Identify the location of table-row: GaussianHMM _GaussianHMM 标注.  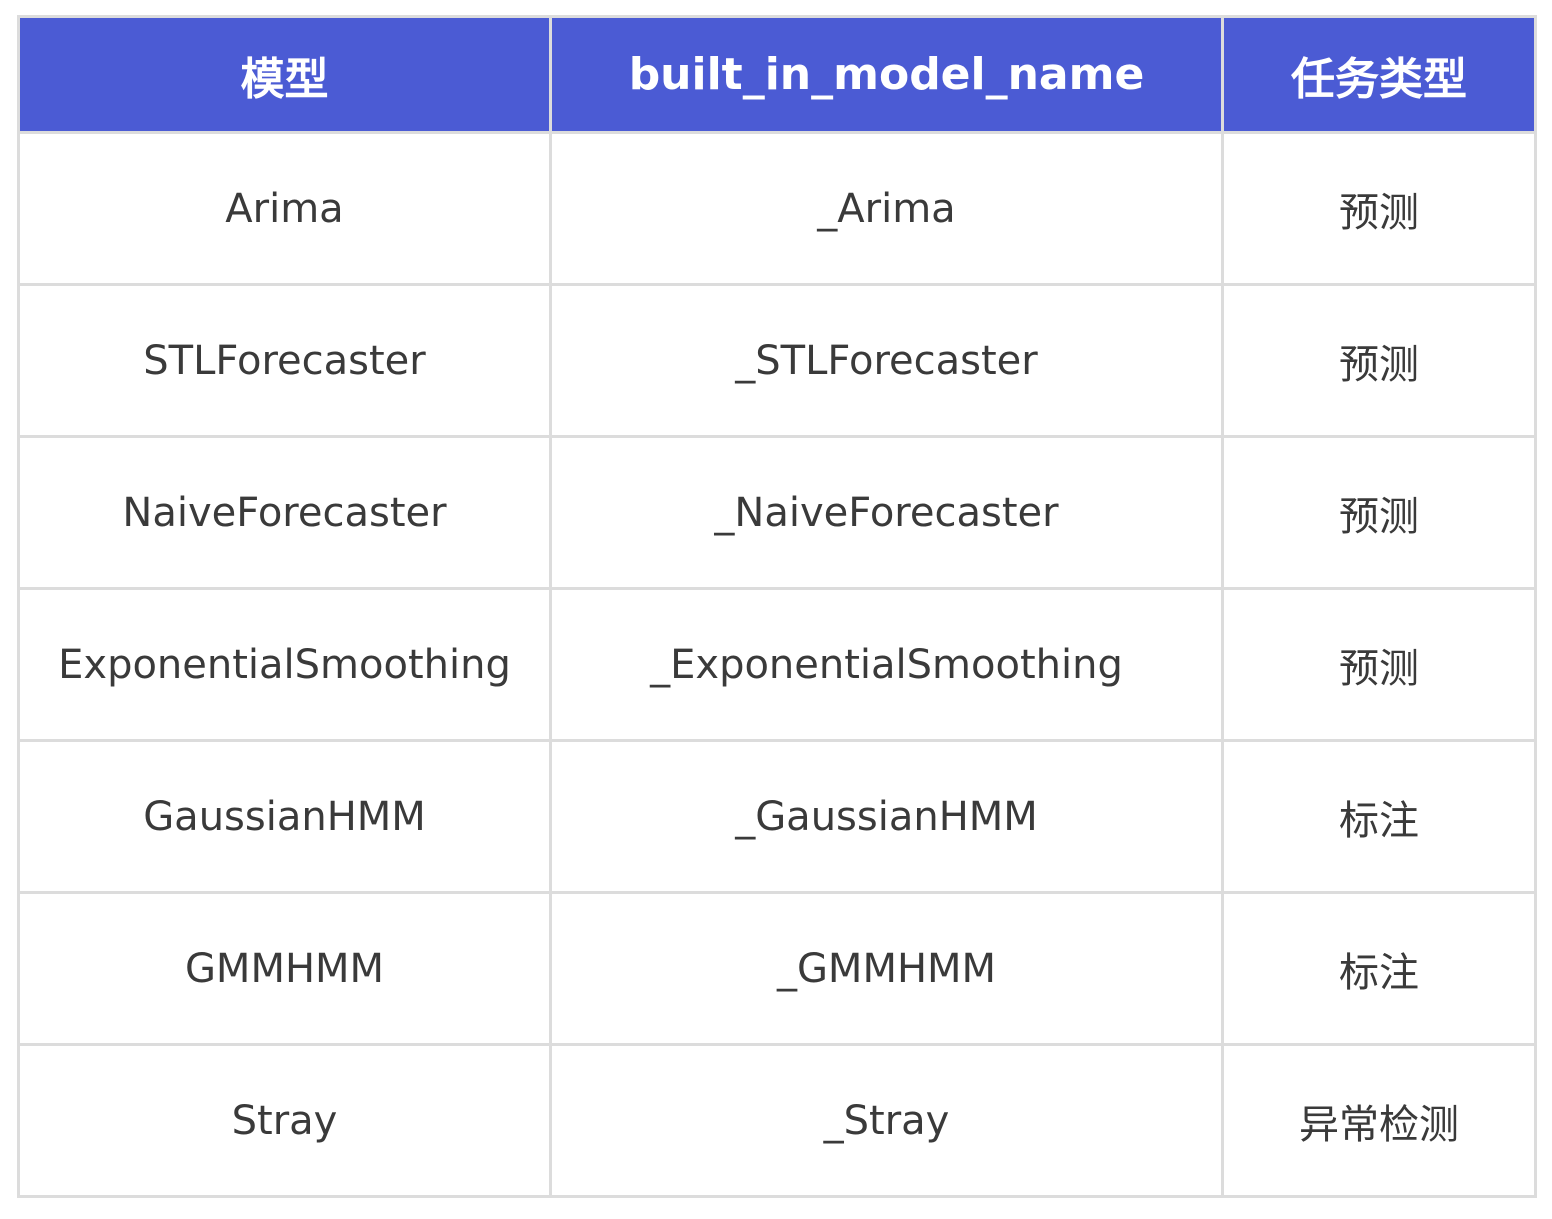
(777, 816).